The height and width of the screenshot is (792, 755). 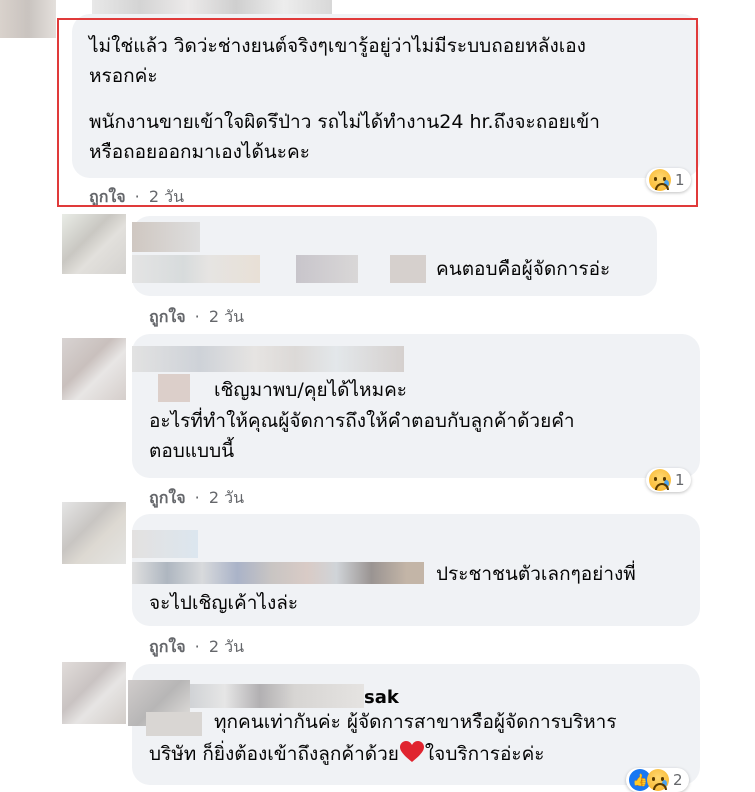 What do you see at coordinates (274, 754) in the screenshot?
I see `comment-5-line-2: บริษัท ก็ยิ่งต้องเข้าถึงลูกค้าด้วย` at bounding box center [274, 754].